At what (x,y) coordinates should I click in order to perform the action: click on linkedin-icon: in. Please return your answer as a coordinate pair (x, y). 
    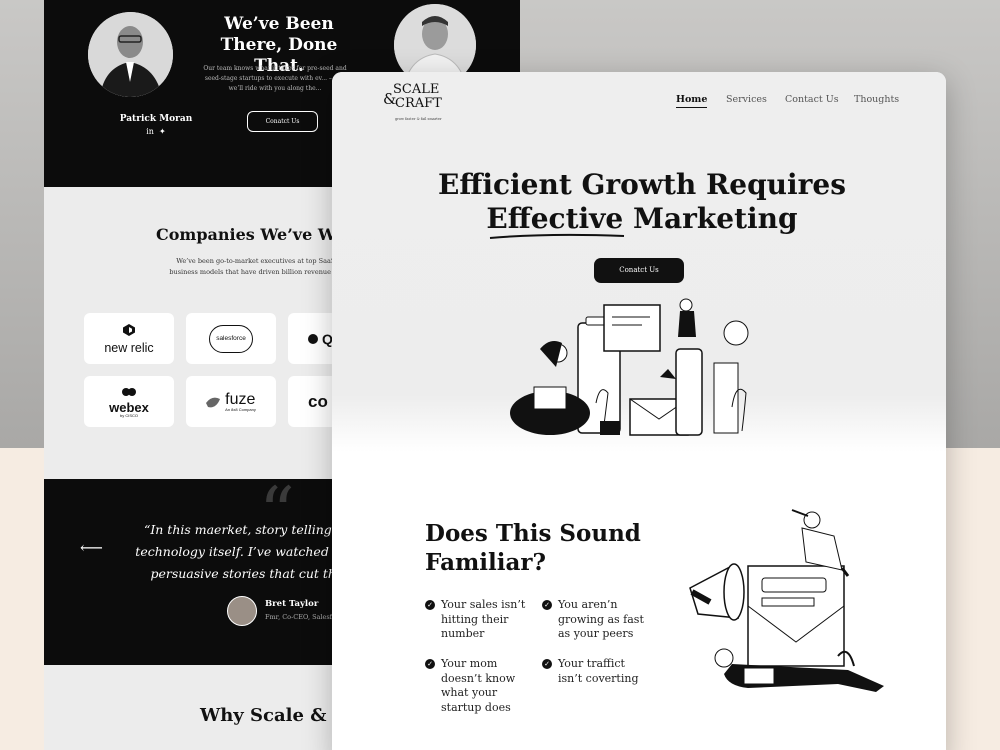
    Looking at the image, I should click on (150, 131).